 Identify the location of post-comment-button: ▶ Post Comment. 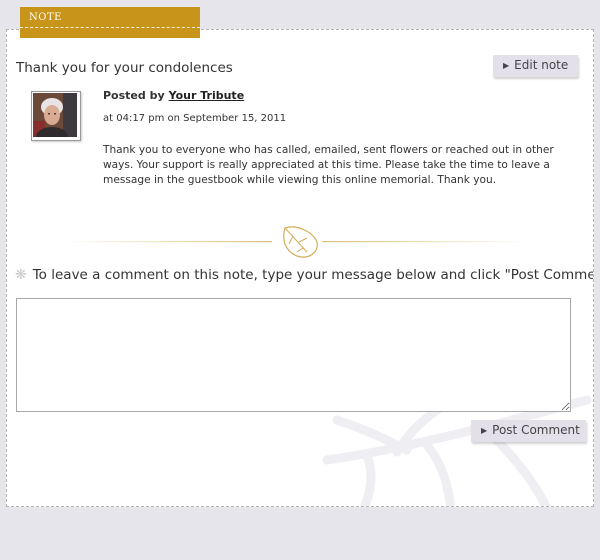
(528, 431).